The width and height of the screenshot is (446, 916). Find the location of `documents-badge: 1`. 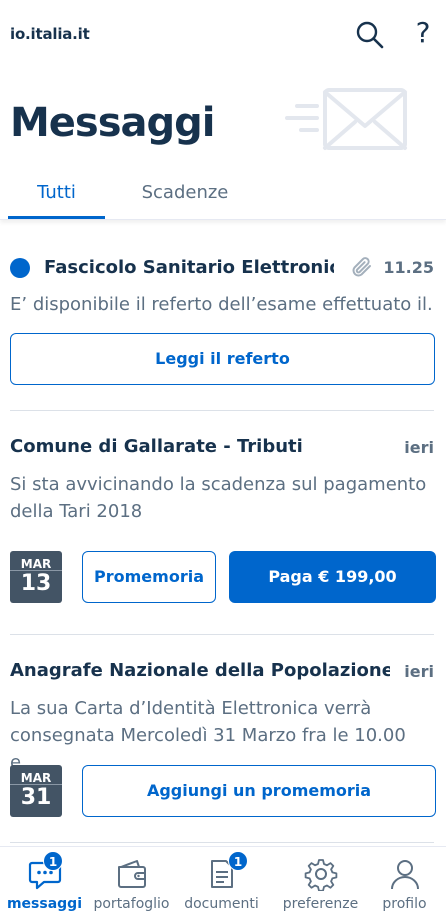

documents-badge: 1 is located at coordinates (238, 861).